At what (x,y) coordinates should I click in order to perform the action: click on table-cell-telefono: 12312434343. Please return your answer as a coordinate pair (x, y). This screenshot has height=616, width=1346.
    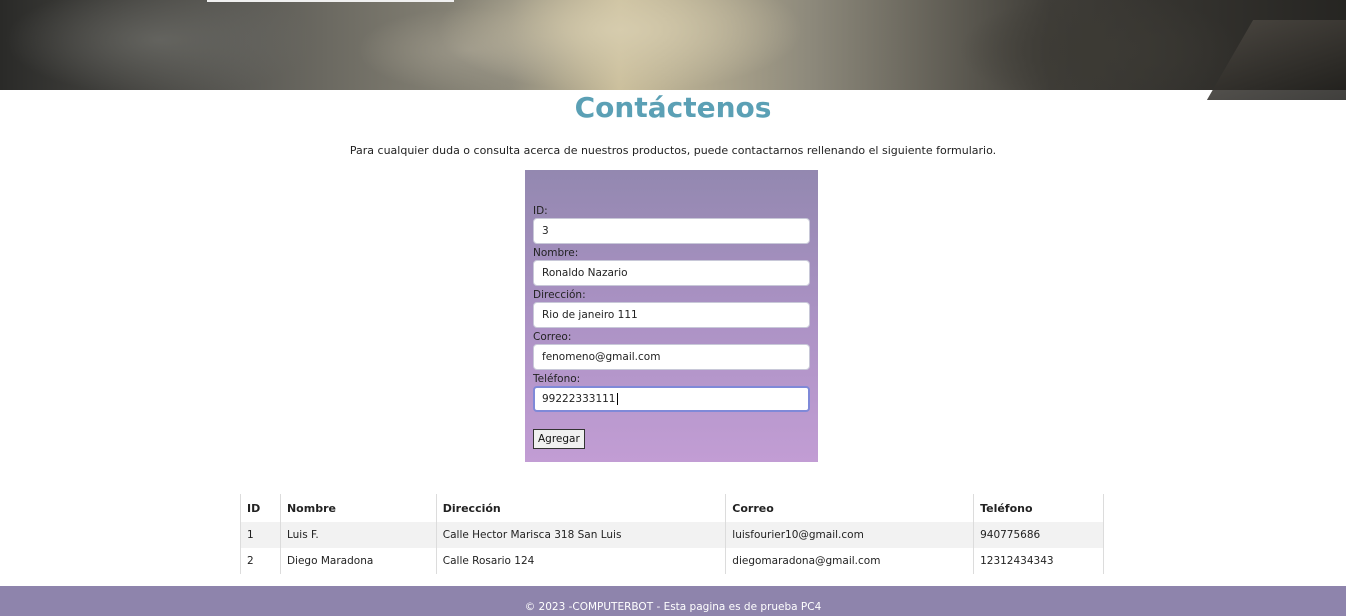
    Looking at the image, I should click on (1038, 561).